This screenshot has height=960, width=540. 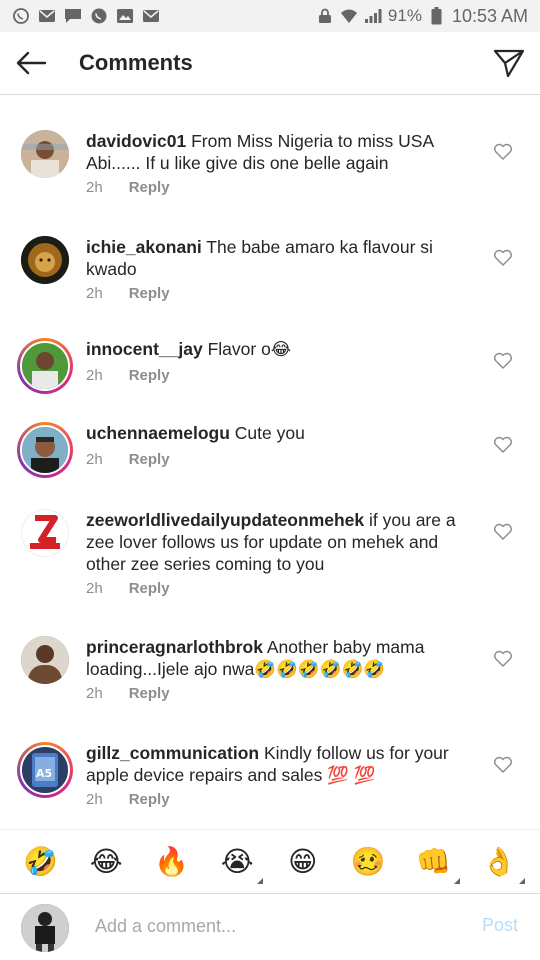 What do you see at coordinates (45, 928) in the screenshot?
I see `current-user-avatar` at bounding box center [45, 928].